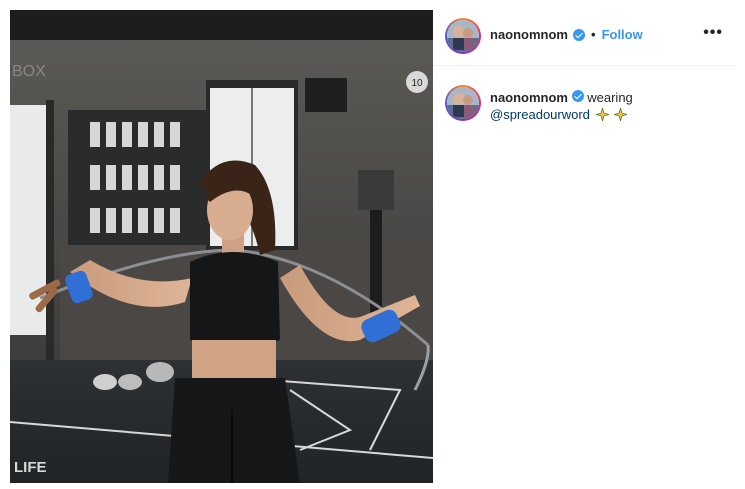  Describe the element at coordinates (610, 97) in the screenshot. I see `caption-body: wearing` at that location.